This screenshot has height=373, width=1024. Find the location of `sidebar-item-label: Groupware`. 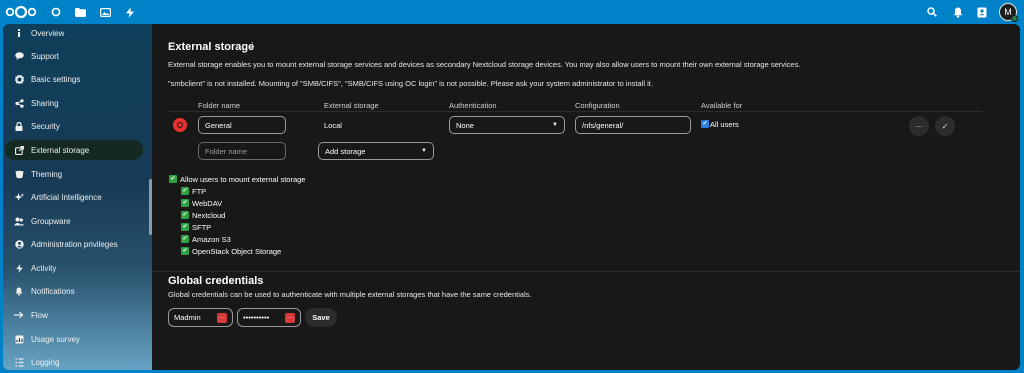

sidebar-item-label: Groupware is located at coordinates (51, 221).